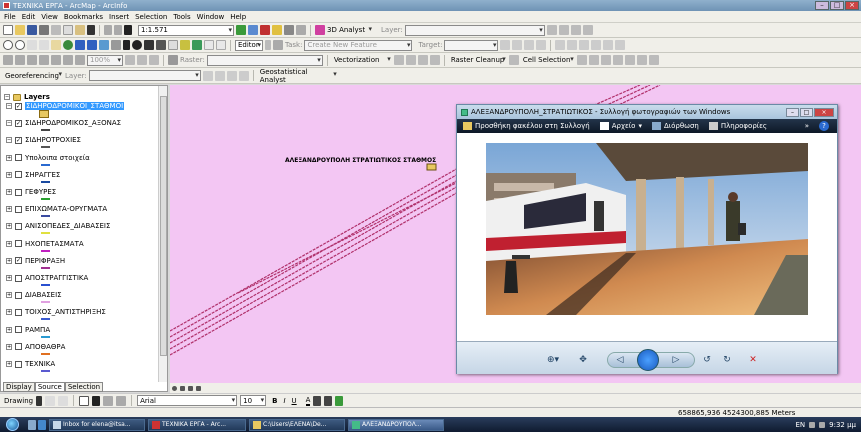  Describe the element at coordinates (63, 123) in the screenshot. I see `layer-item: − ✓ ΣΙΔΗΡΟΔΡΟΜΙΚΟΣ_ΑΞΟΝΑΣ` at that location.